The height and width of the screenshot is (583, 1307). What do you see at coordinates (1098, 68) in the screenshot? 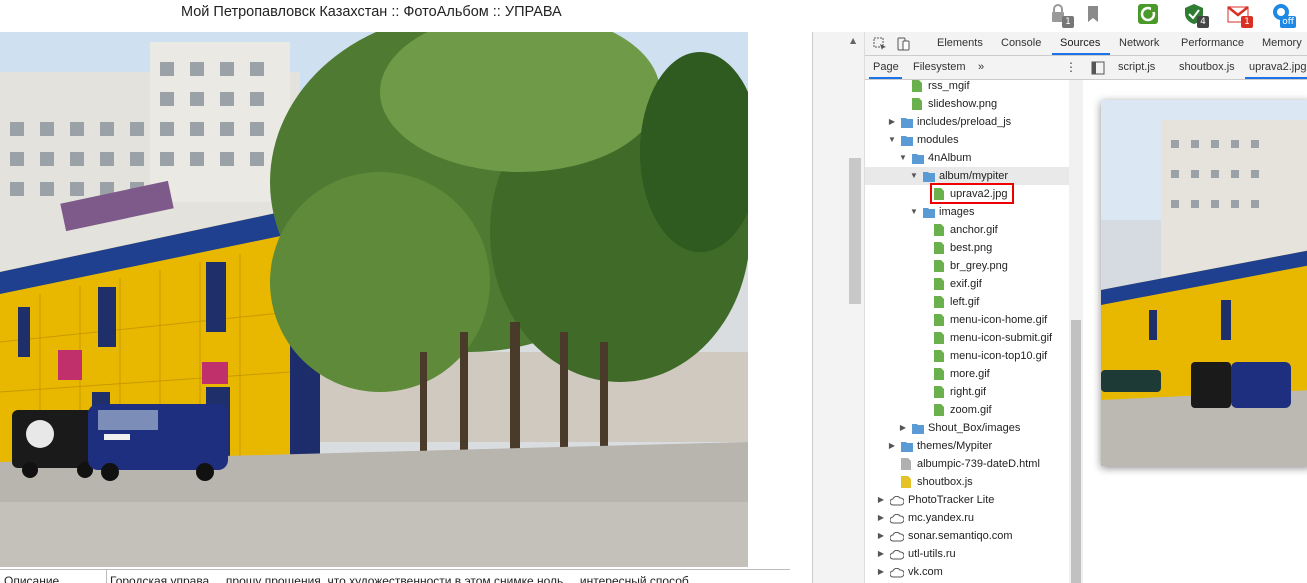
I see `toggle-navigator-icon` at bounding box center [1098, 68].